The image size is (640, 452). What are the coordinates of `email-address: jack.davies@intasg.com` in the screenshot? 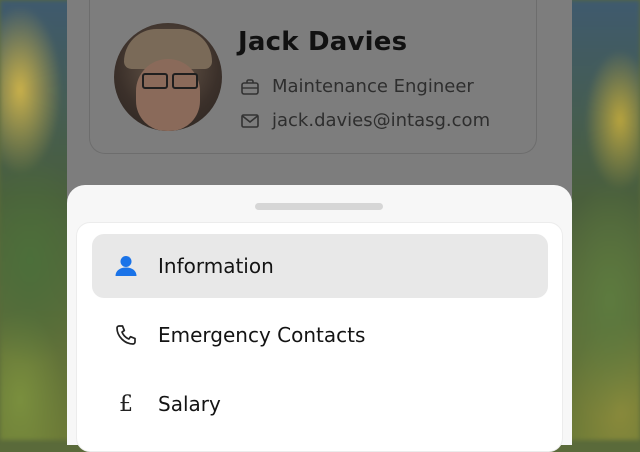 It's located at (381, 120).